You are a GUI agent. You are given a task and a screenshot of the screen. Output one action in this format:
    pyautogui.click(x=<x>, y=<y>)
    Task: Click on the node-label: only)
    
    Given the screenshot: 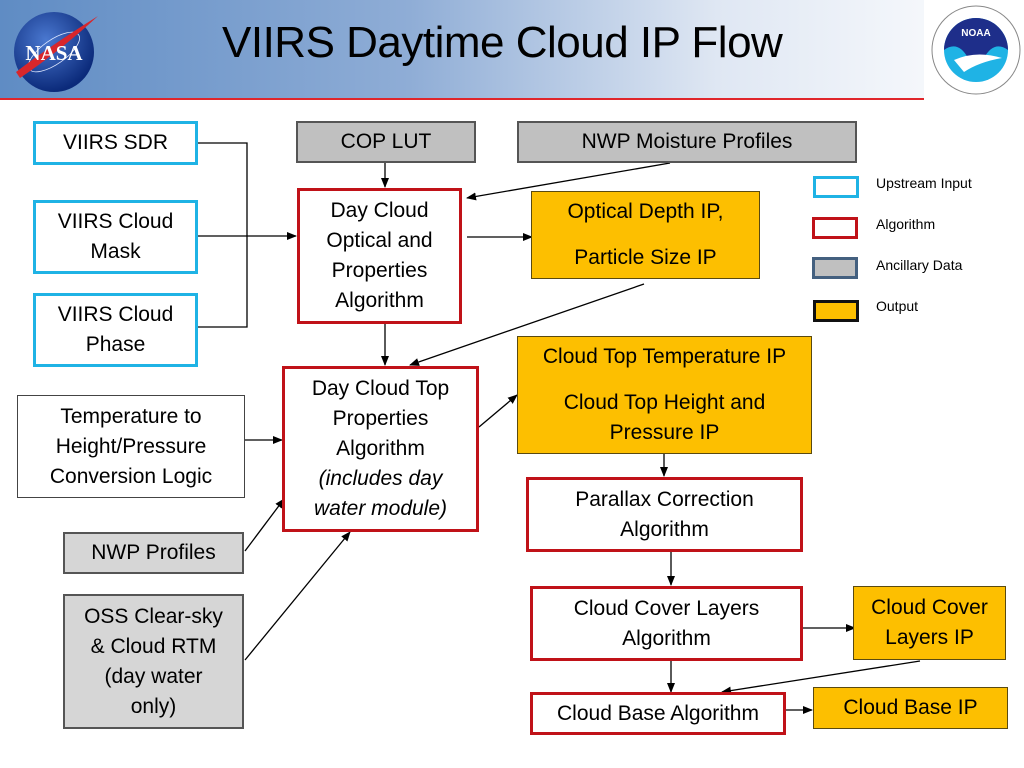 What is the action you would take?
    pyautogui.click(x=153, y=706)
    